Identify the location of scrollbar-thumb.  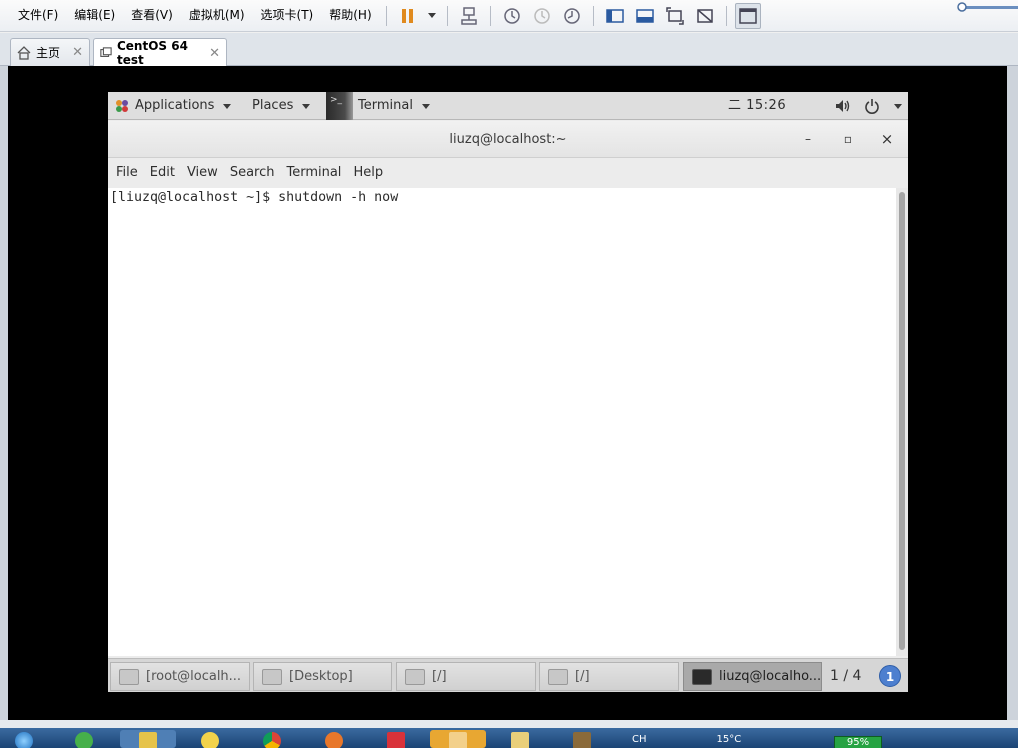
(902, 421).